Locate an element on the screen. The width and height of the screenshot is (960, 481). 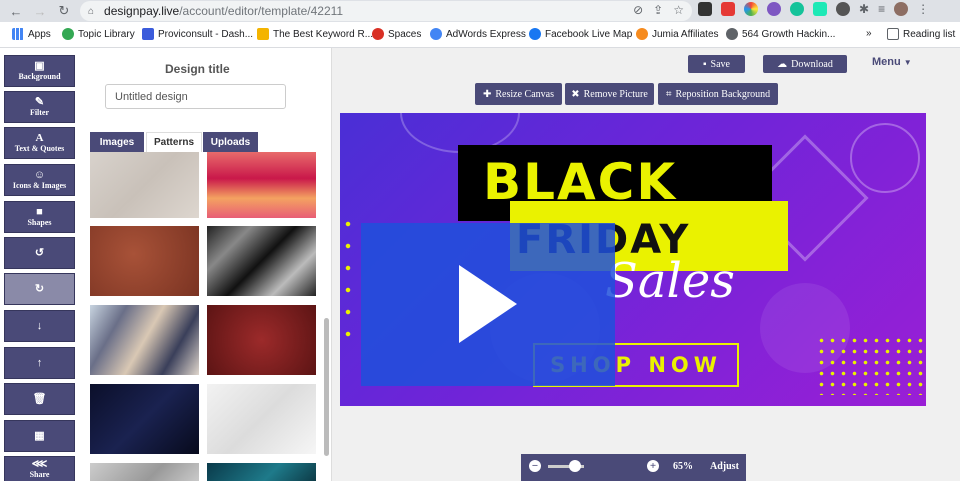
bookmark-label: Apps is located at coordinates (39, 34).